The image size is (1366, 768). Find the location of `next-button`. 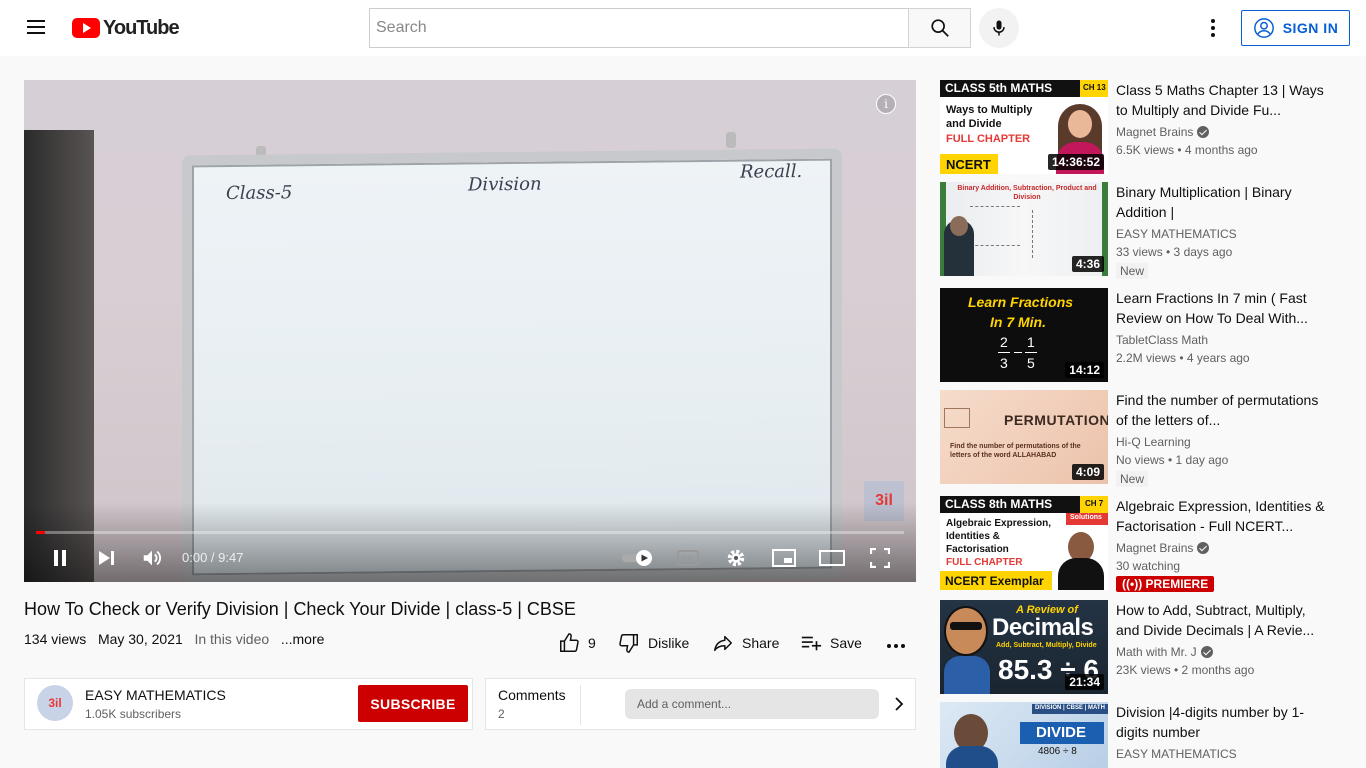

next-button is located at coordinates (106, 558).